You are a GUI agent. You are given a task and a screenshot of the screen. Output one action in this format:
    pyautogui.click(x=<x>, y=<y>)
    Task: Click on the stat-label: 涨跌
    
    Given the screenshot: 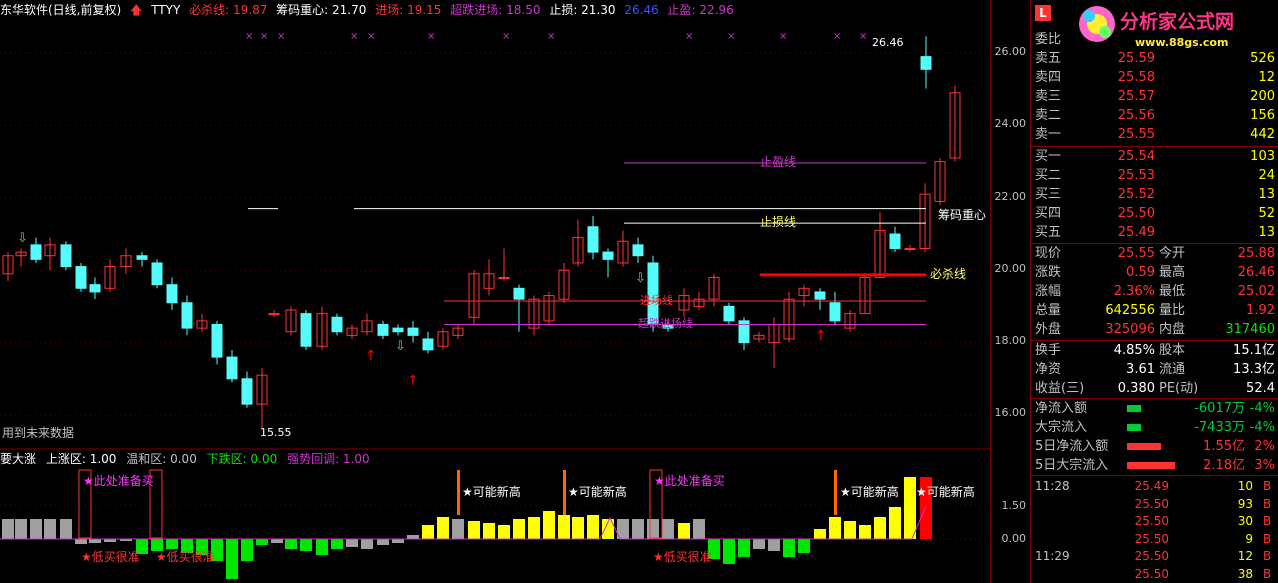 What is the action you would take?
    pyautogui.click(x=1048, y=272)
    